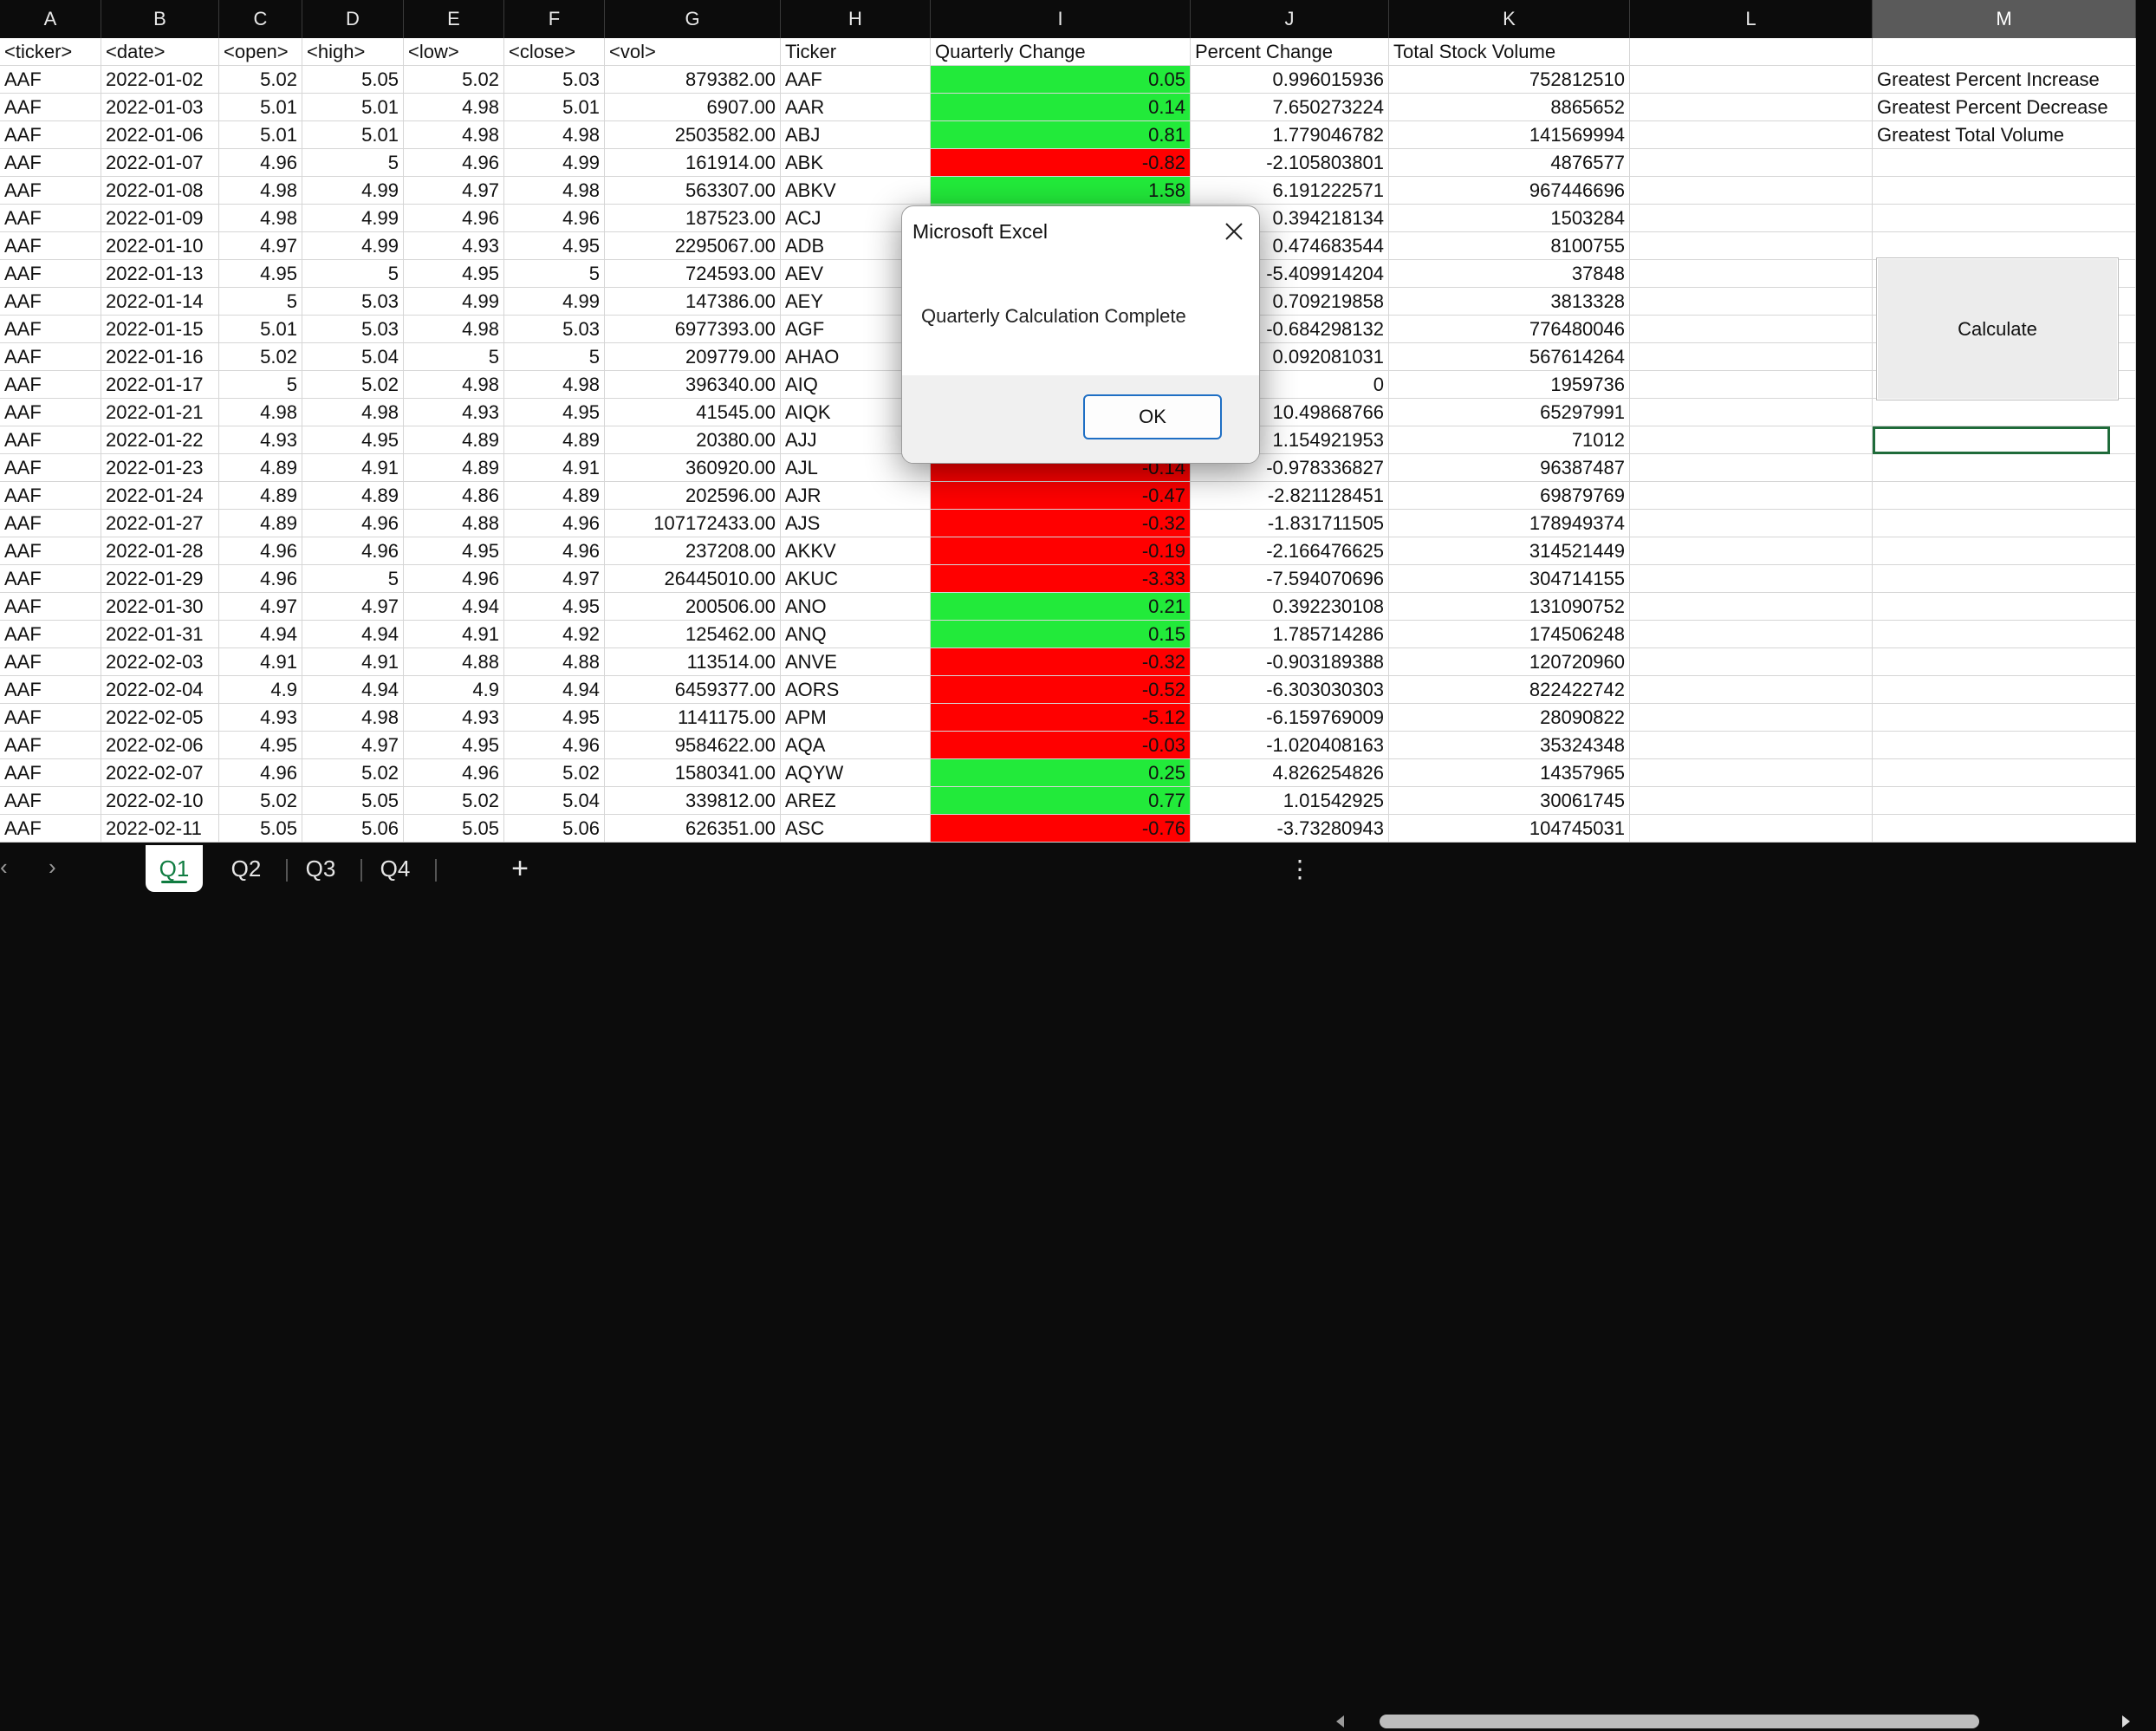 The image size is (2156, 1731). I want to click on table-cell: 4.826254826, so click(1290, 773).